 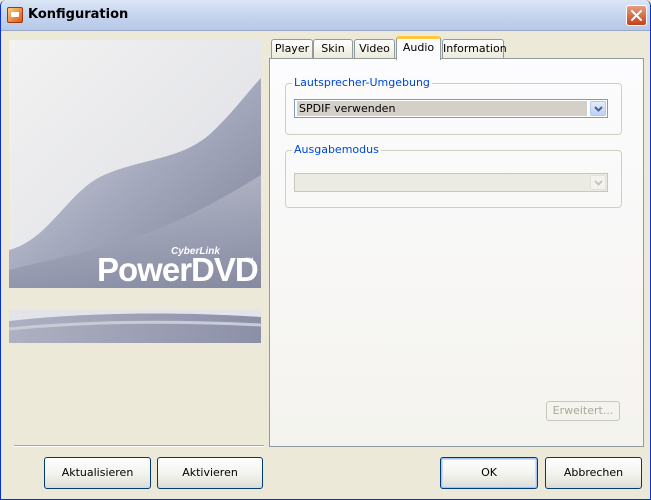 What do you see at coordinates (178, 269) in the screenshot?
I see `powerdvd-text: PowerDVD` at bounding box center [178, 269].